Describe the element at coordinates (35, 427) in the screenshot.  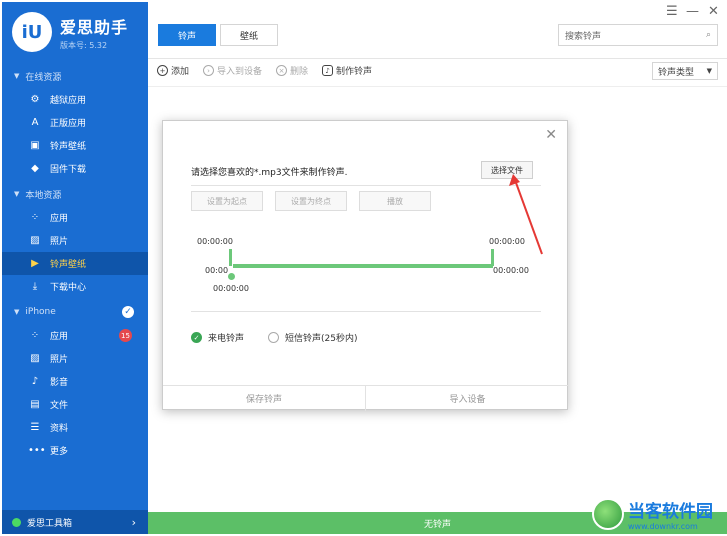
I see `list-icon: ☰` at that location.